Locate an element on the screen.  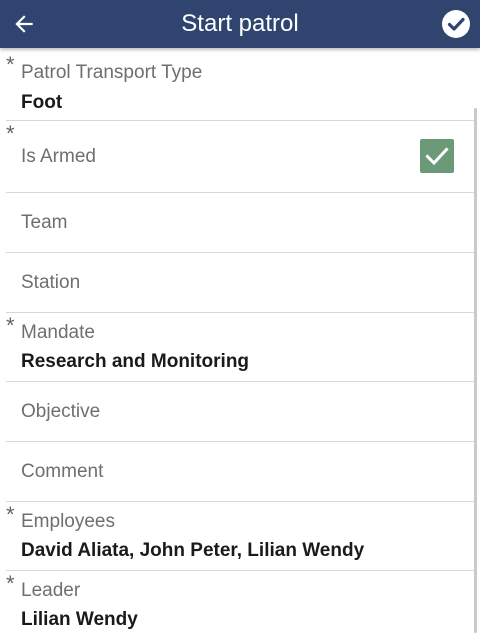
field-patrol-transport-type: * Patrol Transport Type Foot is located at coordinates (241, 86).